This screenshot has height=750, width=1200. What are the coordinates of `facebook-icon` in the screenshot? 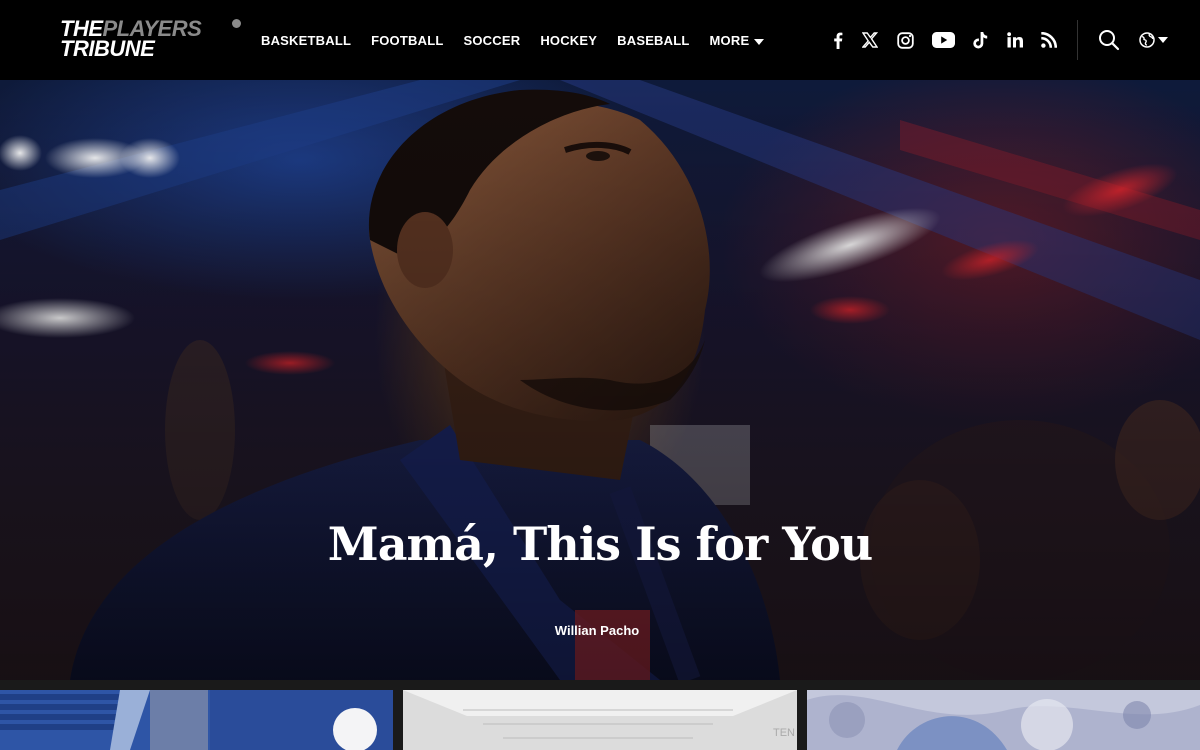 It's located at (838, 40).